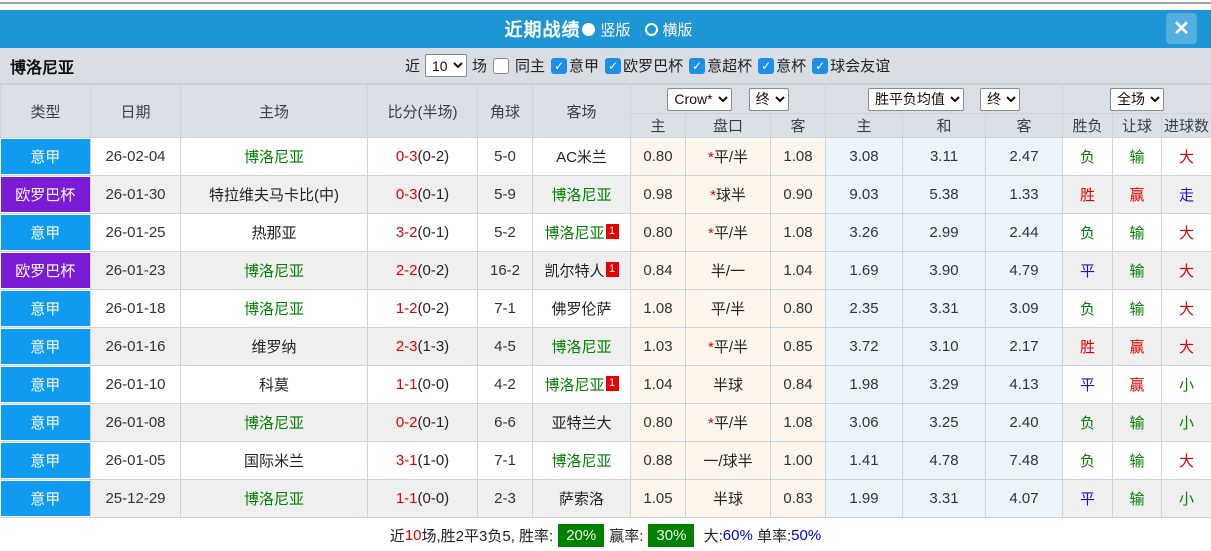 This screenshot has height=551, width=1211. I want to click on date-cell: 26-01-25, so click(135, 232).